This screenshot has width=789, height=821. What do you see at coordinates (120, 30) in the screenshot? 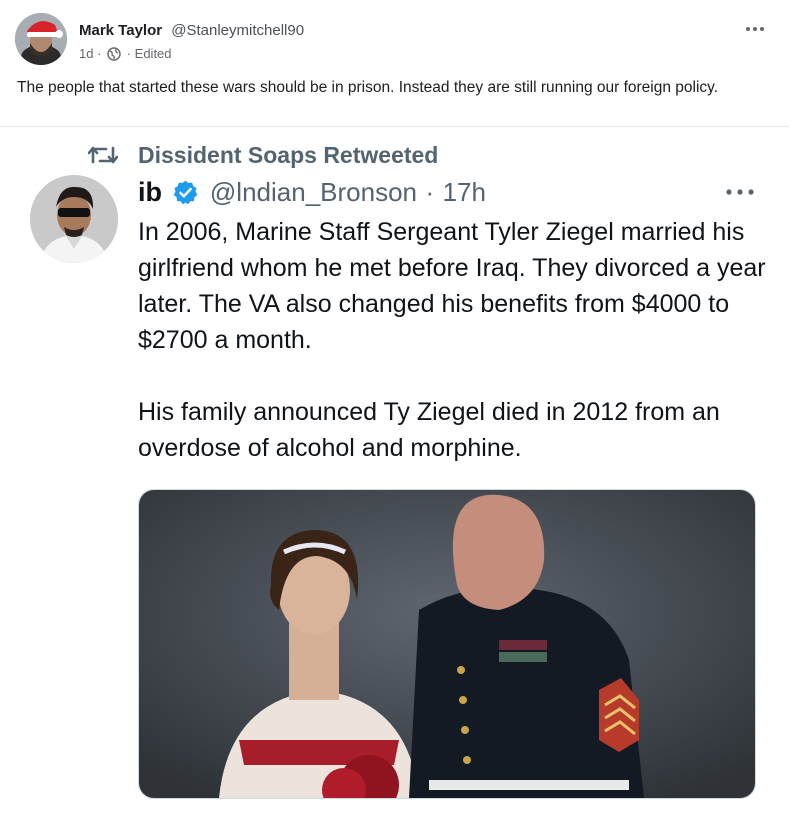
I see `author-name: Mark Taylor` at bounding box center [120, 30].